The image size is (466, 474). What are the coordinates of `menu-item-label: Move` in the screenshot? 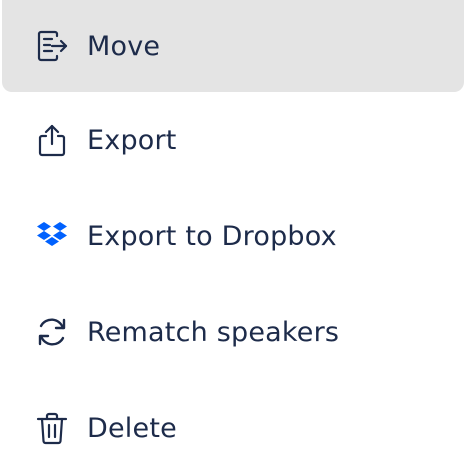 It's located at (124, 46).